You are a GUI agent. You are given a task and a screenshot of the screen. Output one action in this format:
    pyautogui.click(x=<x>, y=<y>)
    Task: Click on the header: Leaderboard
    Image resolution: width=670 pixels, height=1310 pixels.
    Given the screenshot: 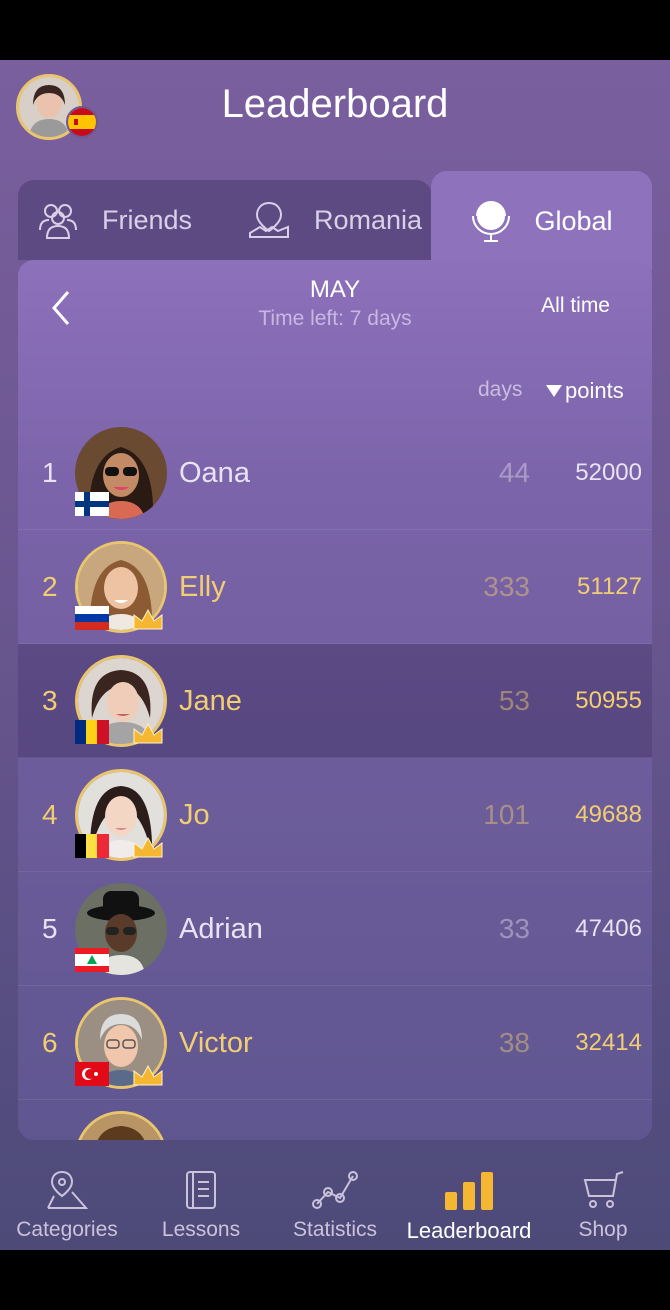 What is the action you would take?
    pyautogui.click(x=335, y=110)
    